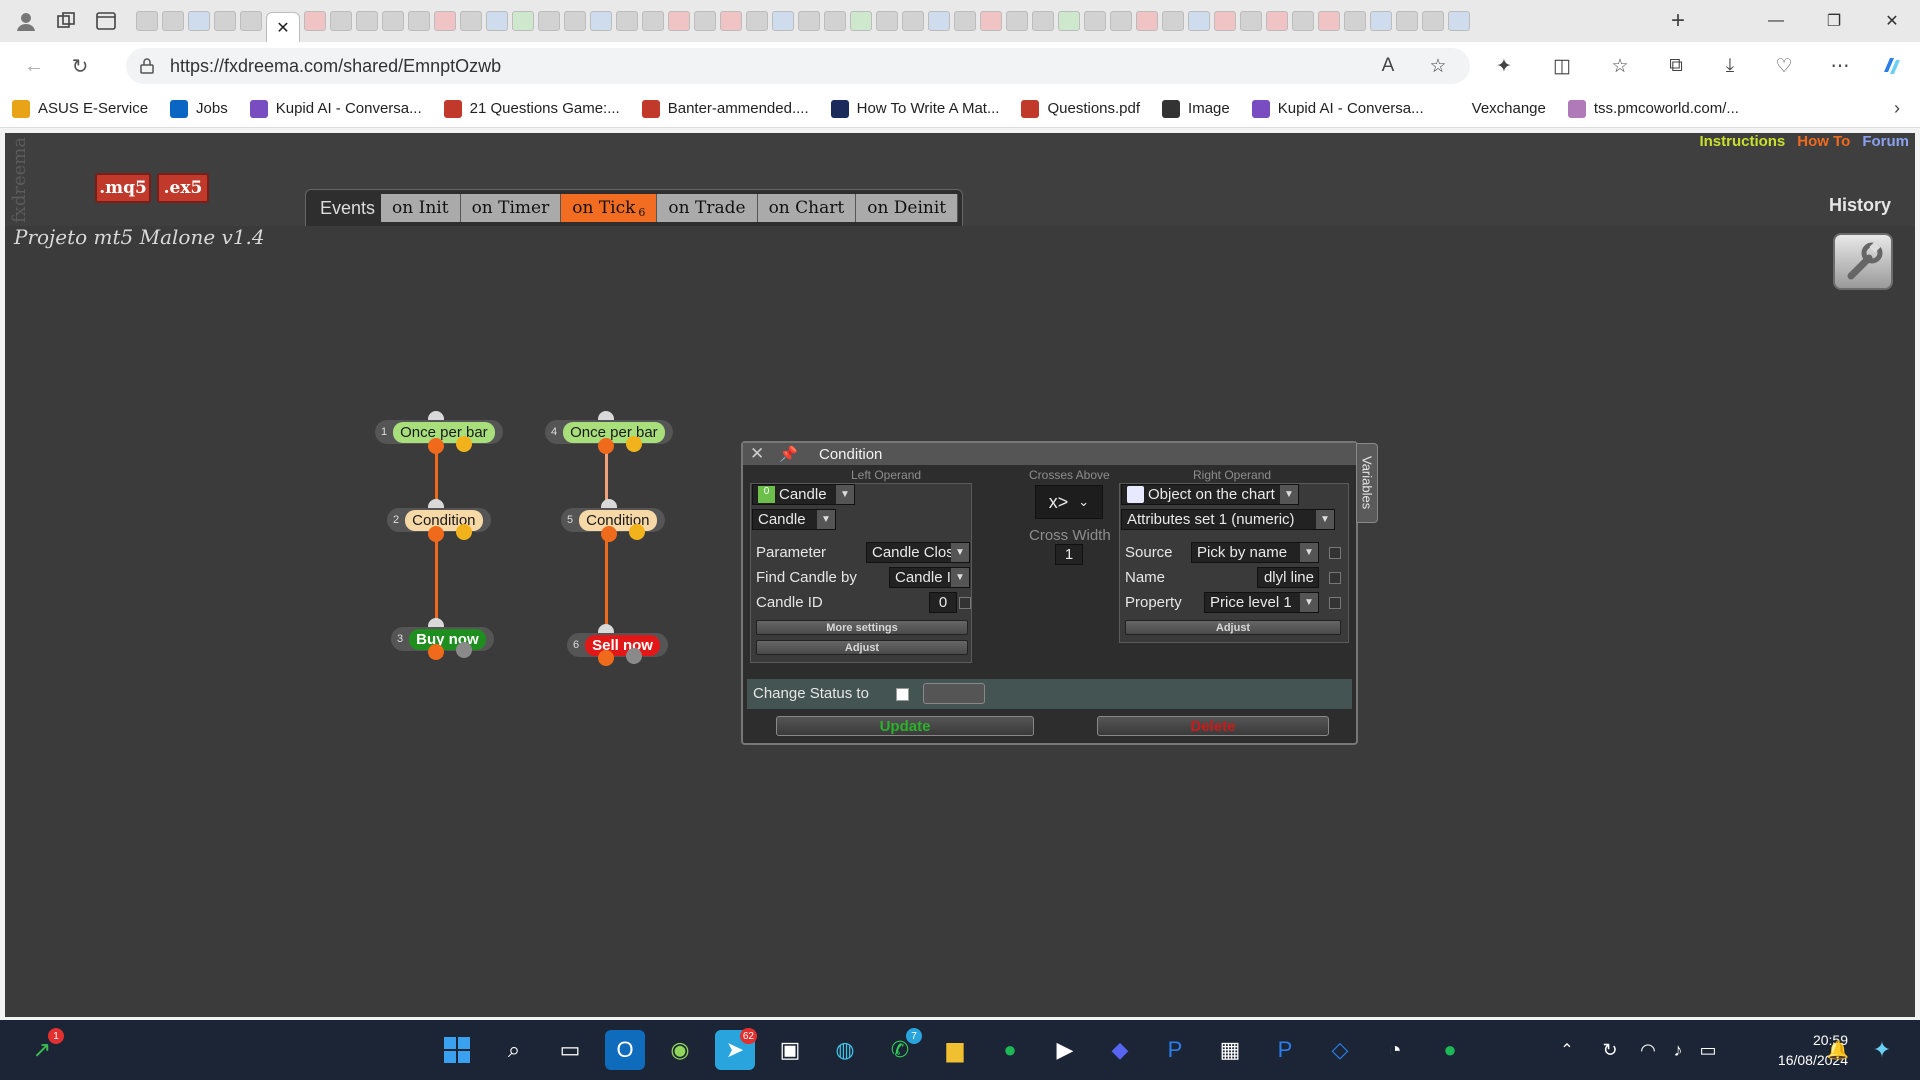 The width and height of the screenshot is (1920, 1080). What do you see at coordinates (617, 645) in the screenshot?
I see `sell-now-block: 6 Sell now` at bounding box center [617, 645].